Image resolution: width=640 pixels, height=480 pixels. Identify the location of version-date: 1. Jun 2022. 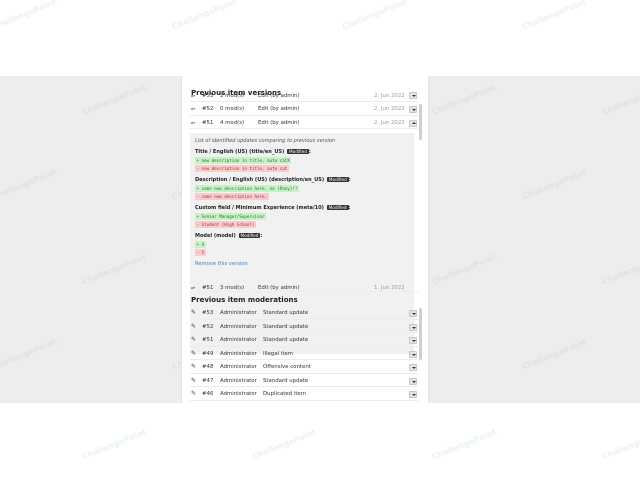
(389, 288).